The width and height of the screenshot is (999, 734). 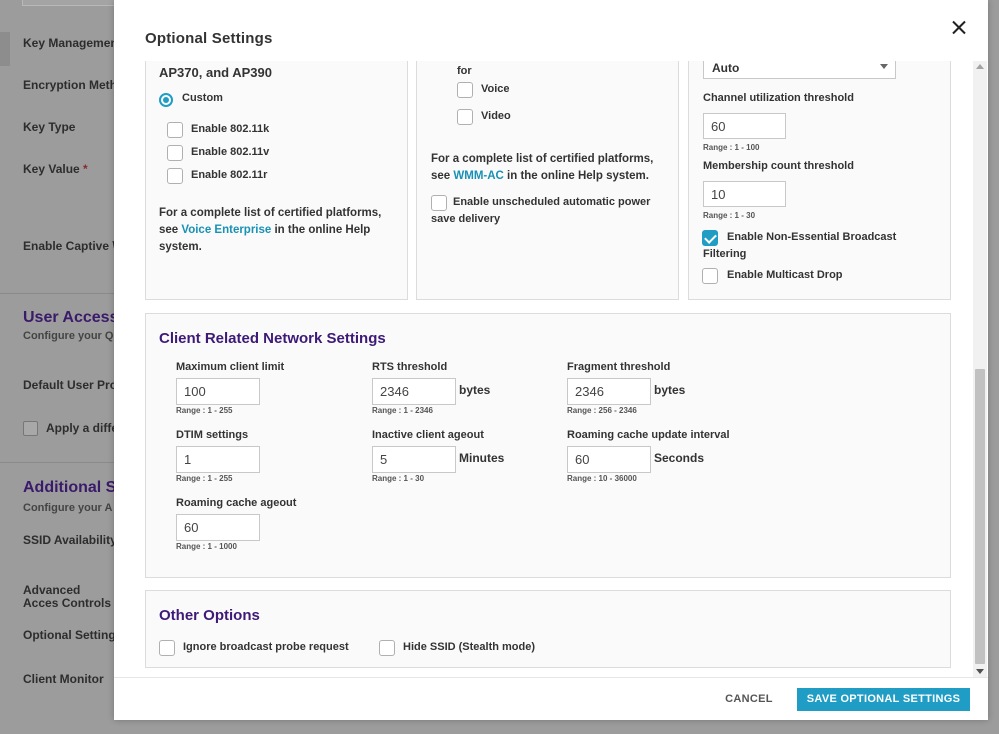 What do you see at coordinates (218, 527) in the screenshot?
I see `roaming-ageout-input` at bounding box center [218, 527].